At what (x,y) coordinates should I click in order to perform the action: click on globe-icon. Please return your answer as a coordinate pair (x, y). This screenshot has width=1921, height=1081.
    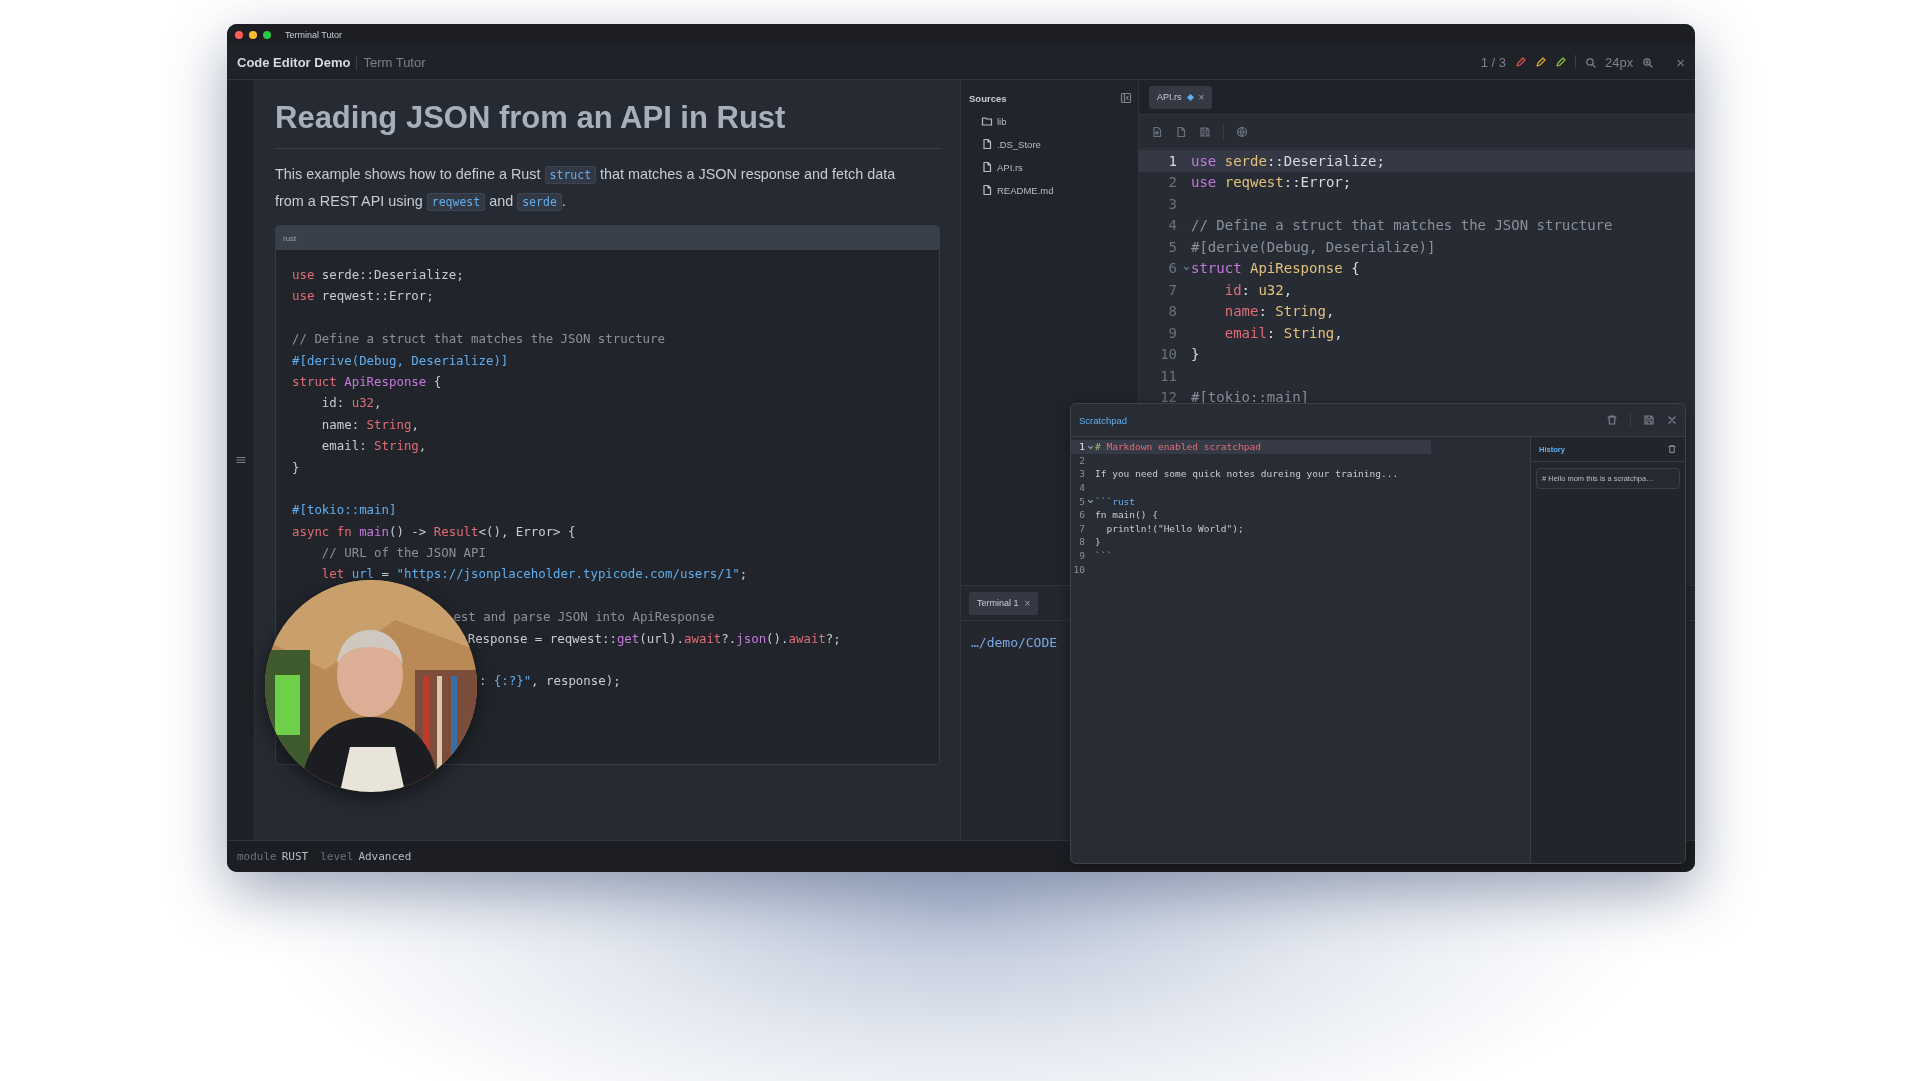
    Looking at the image, I should click on (1242, 131).